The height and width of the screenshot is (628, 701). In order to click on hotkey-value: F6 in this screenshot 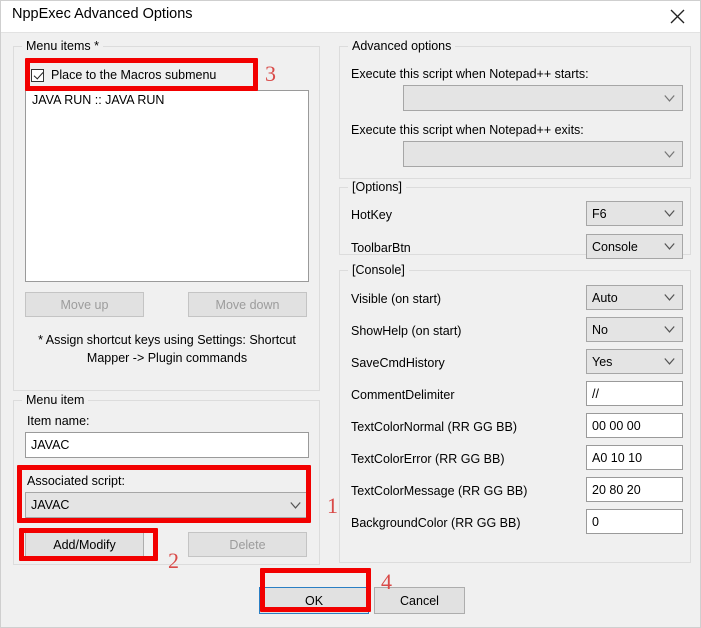, I will do `click(599, 213)`.